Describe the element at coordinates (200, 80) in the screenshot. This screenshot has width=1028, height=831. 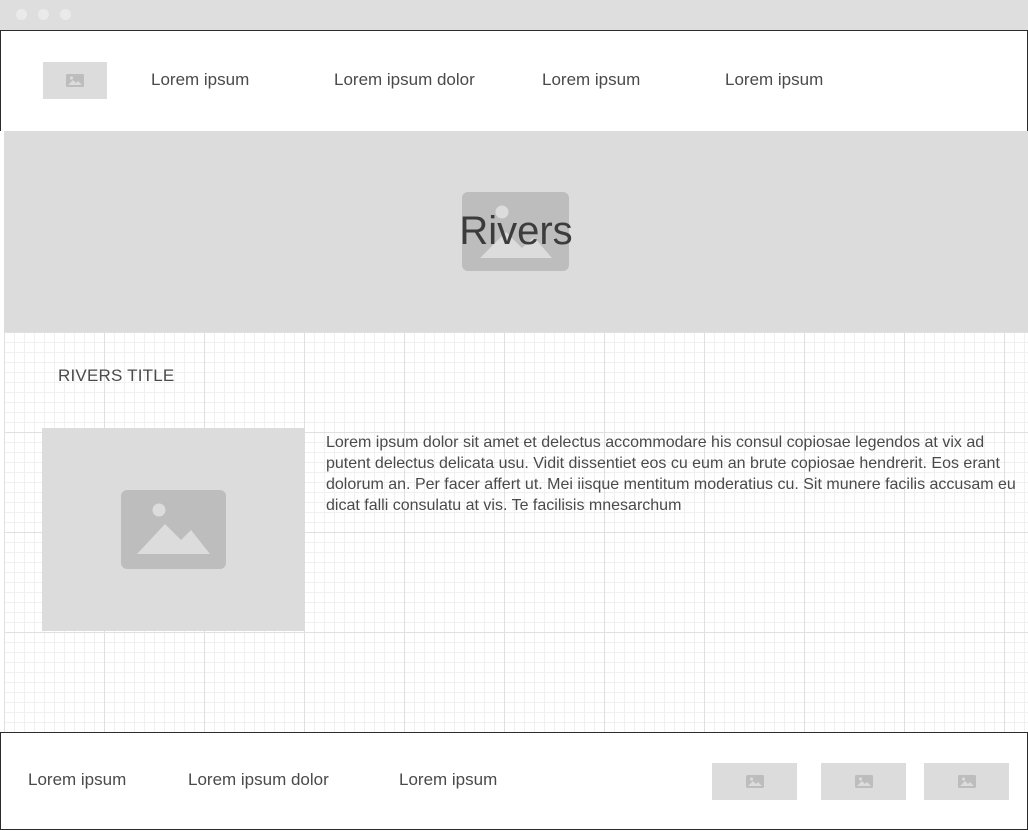
I see `nav-link-1: Lorem ipsum` at that location.